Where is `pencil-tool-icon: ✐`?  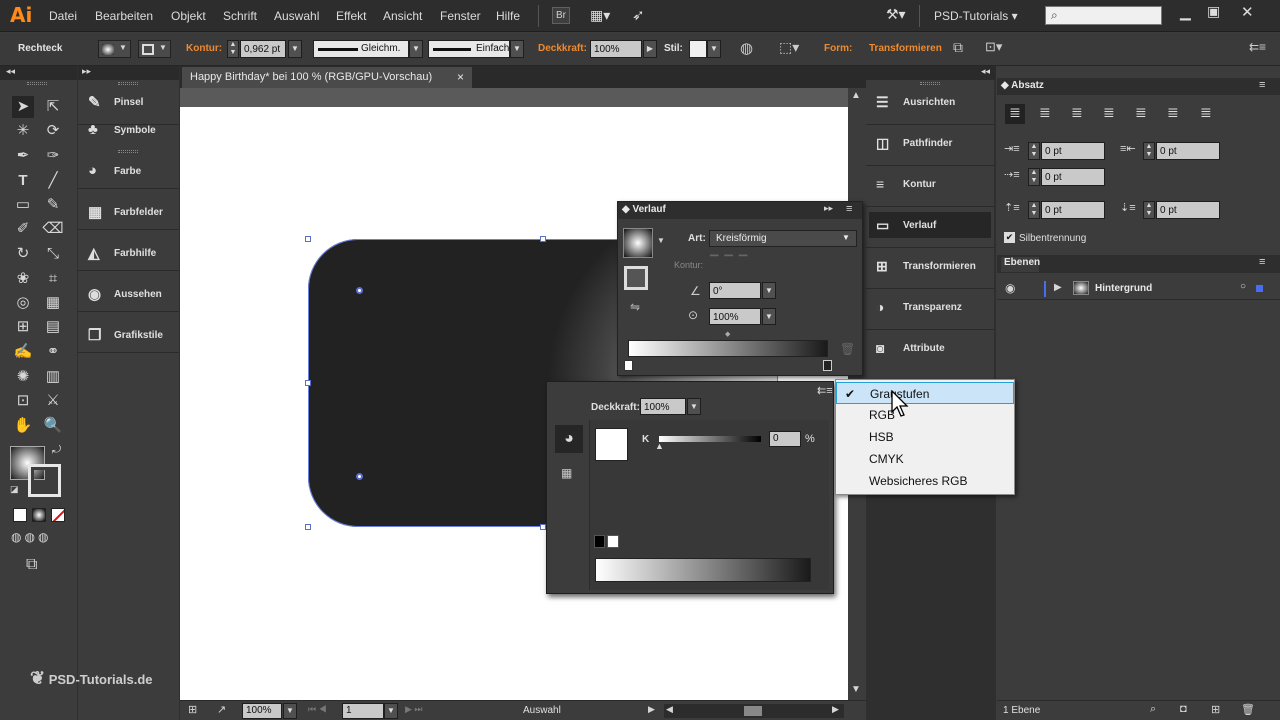
pencil-tool-icon: ✐ is located at coordinates (23, 229).